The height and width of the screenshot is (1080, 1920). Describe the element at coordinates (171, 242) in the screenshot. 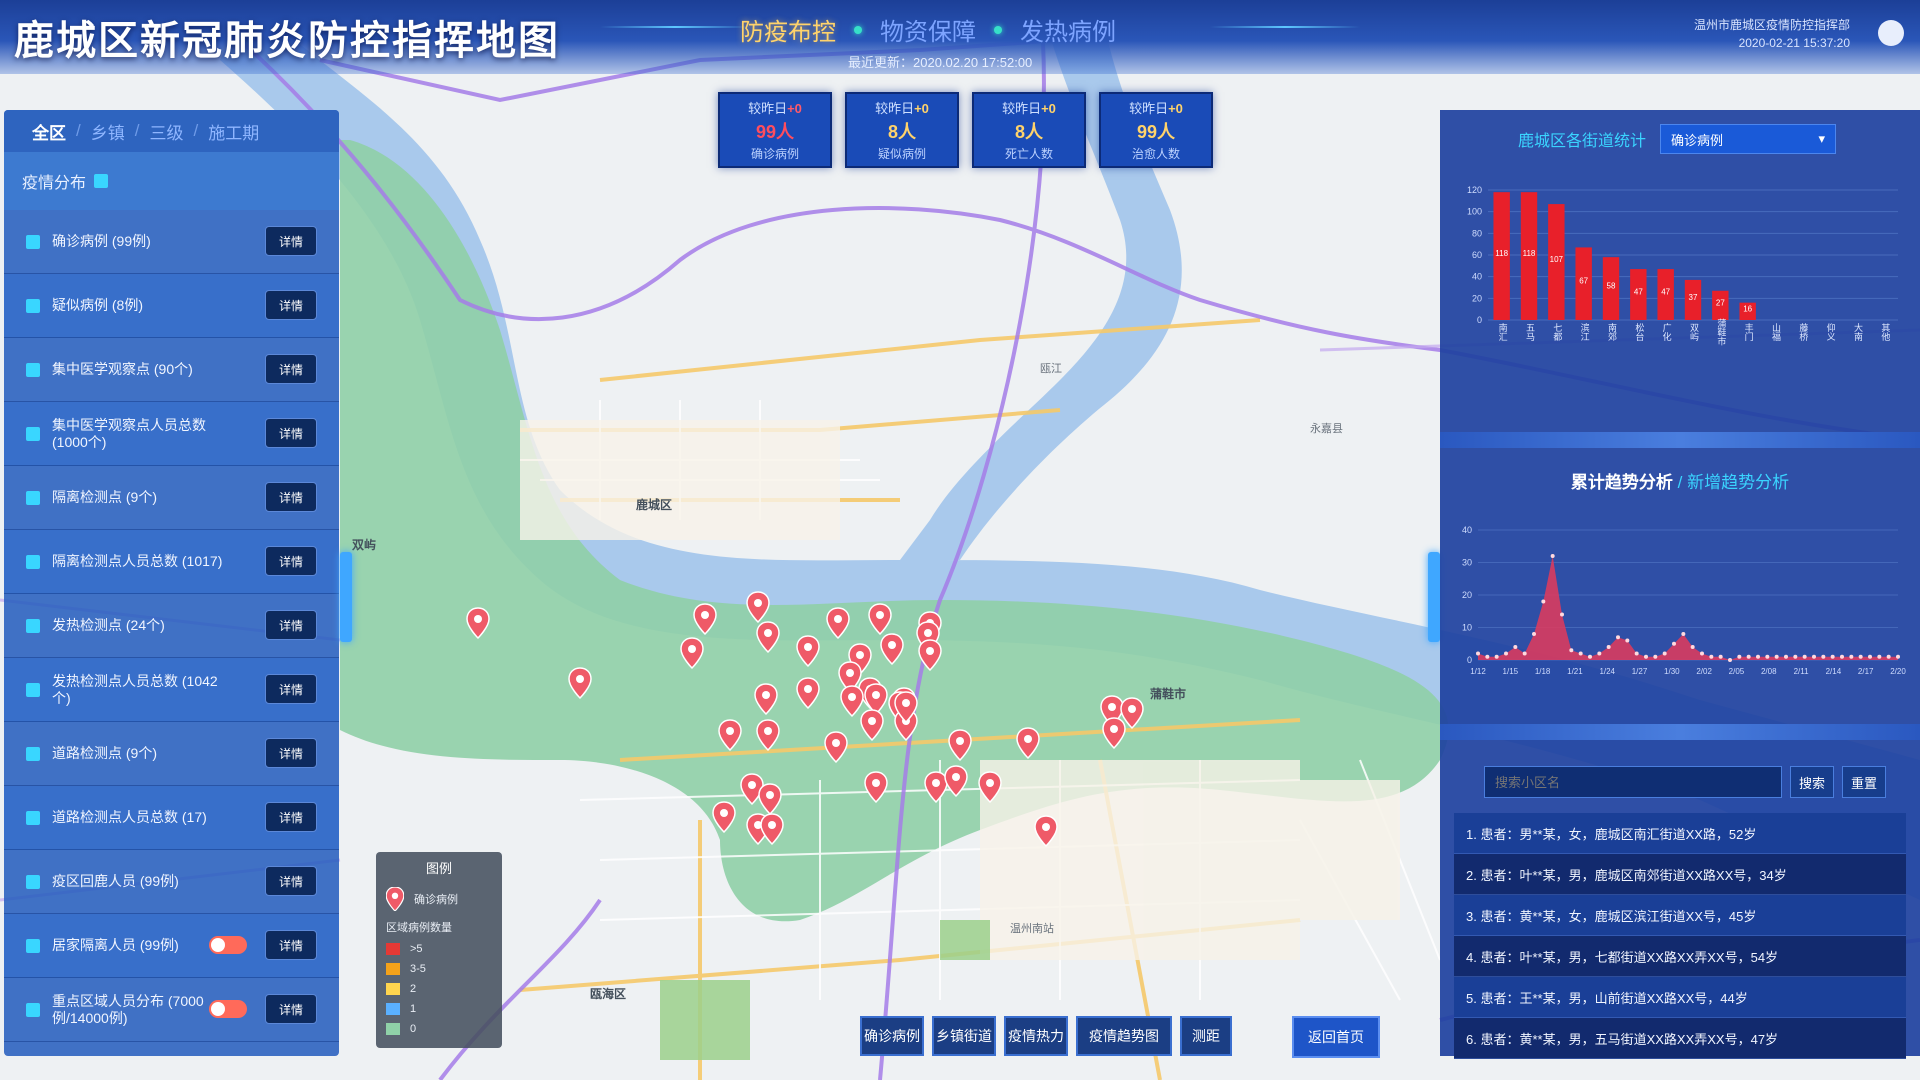

I see `layer-row: 确诊病例 (99例) 详情` at that location.